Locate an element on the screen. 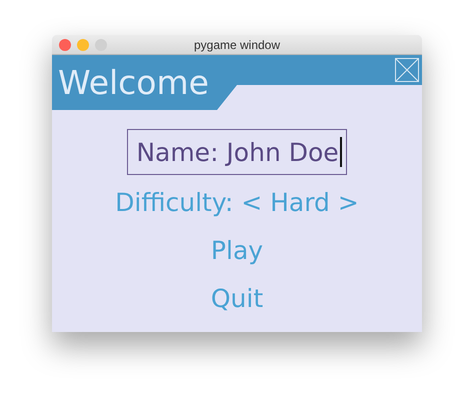  name-field: Name: John Doe is located at coordinates (237, 152).